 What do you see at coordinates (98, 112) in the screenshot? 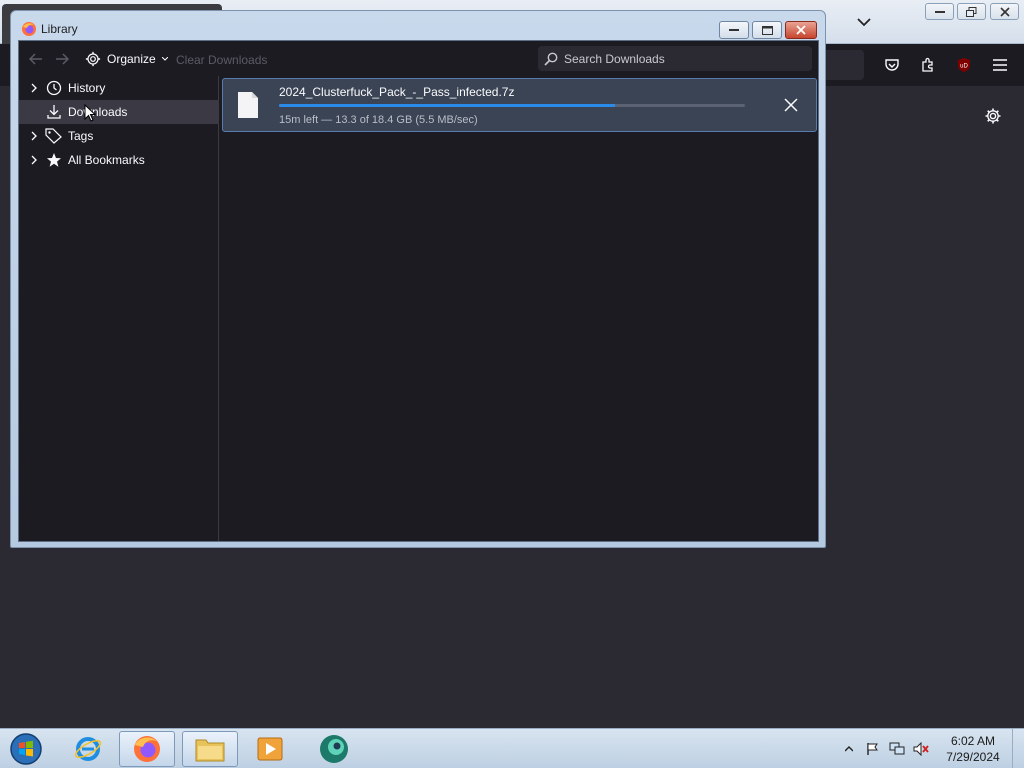
I see `sidebar-item-label: Downloads` at bounding box center [98, 112].